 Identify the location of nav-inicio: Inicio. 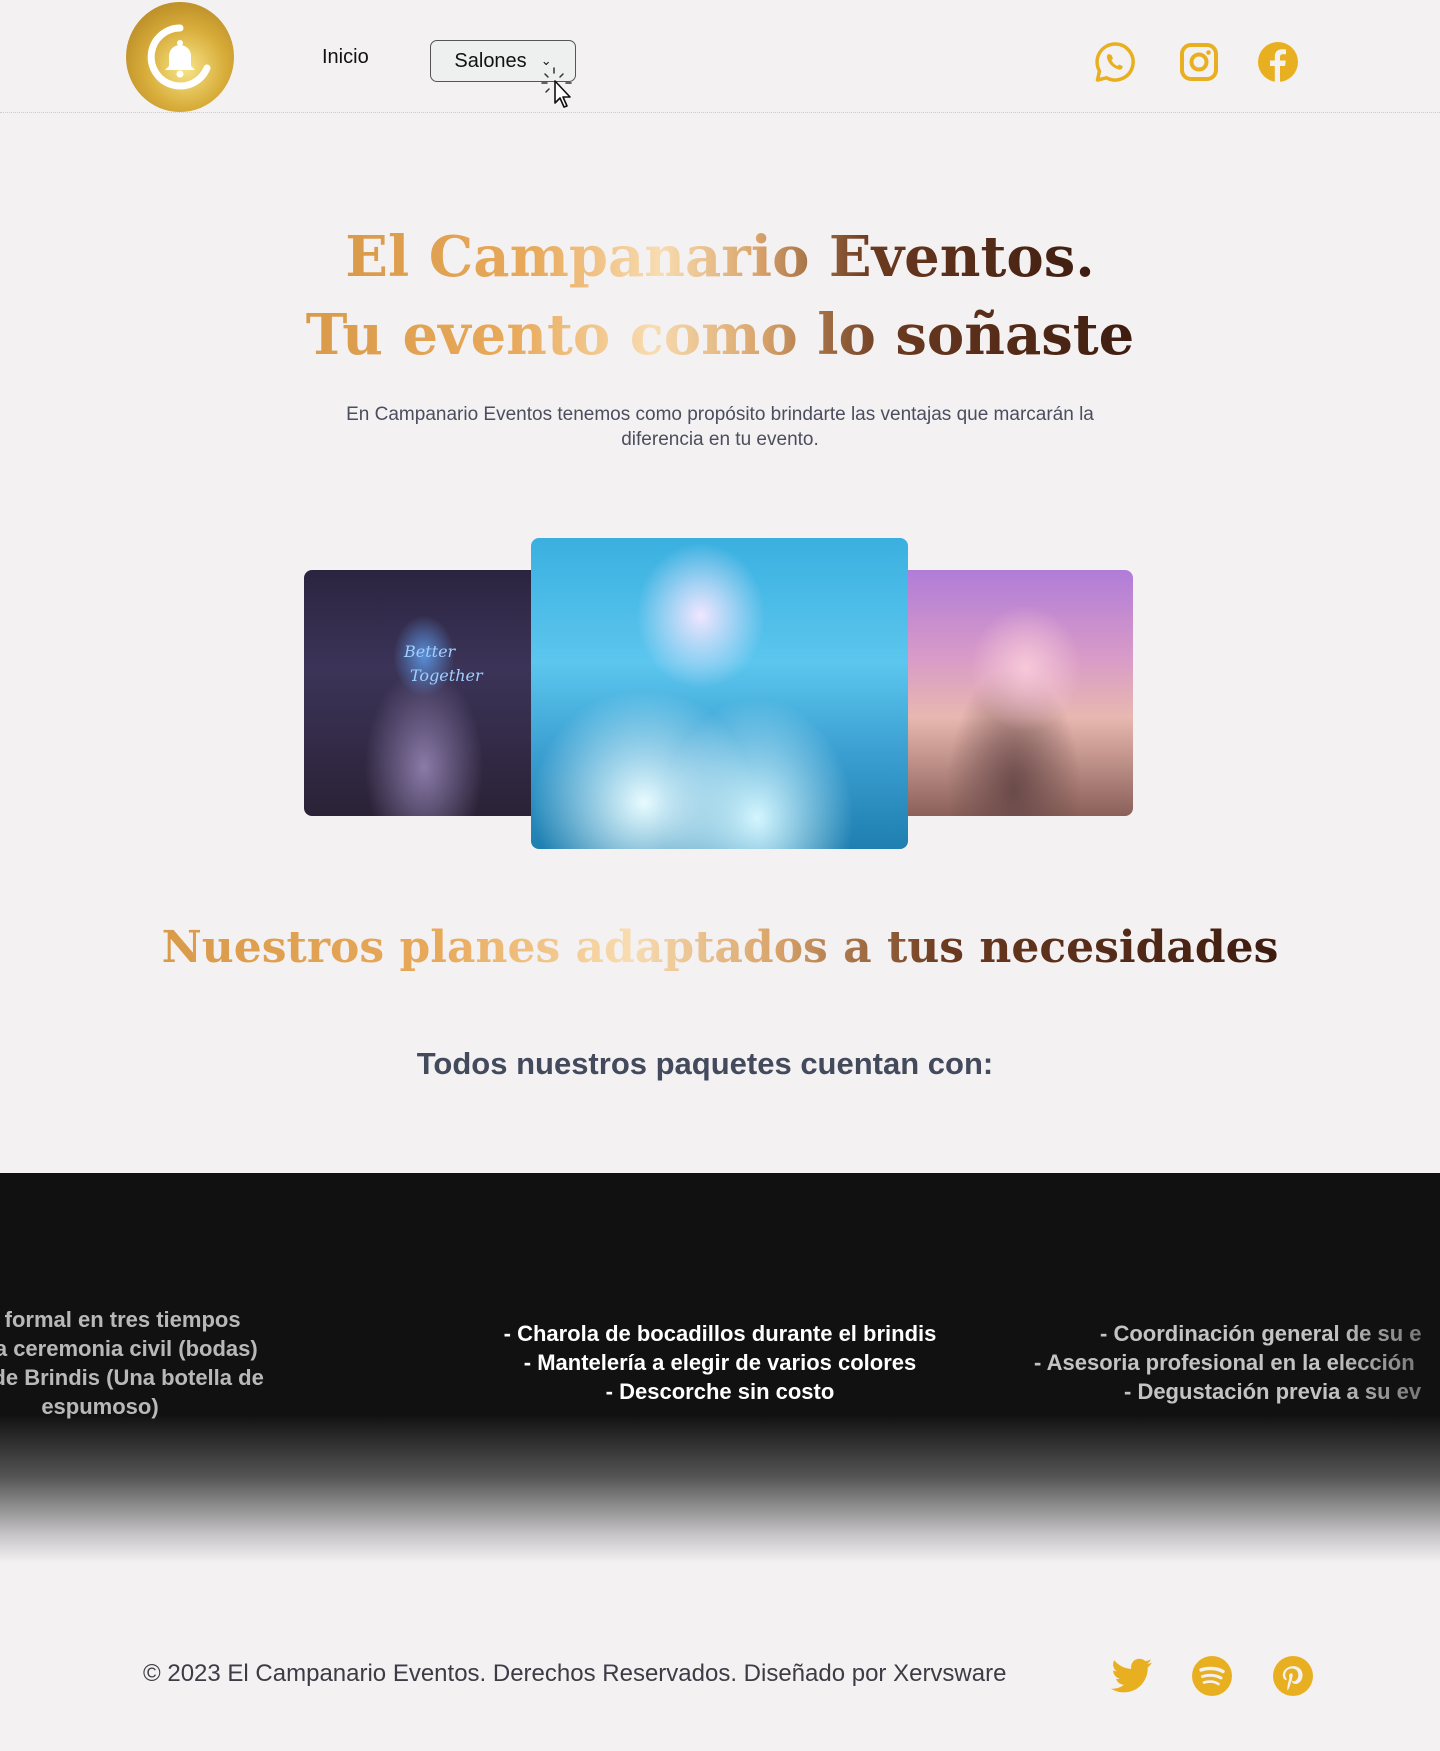
(345, 57).